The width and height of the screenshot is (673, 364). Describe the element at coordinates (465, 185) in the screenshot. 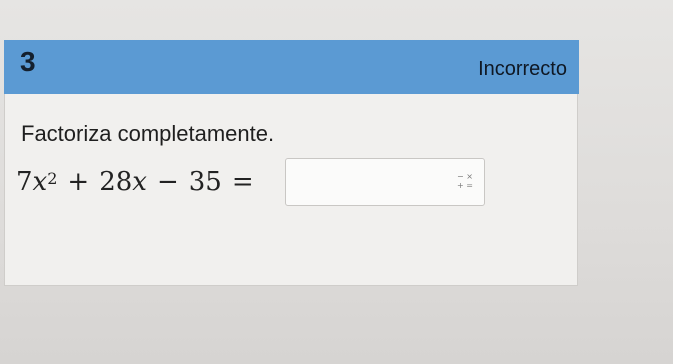

I see `keypad-icon-line-2: + =` at that location.